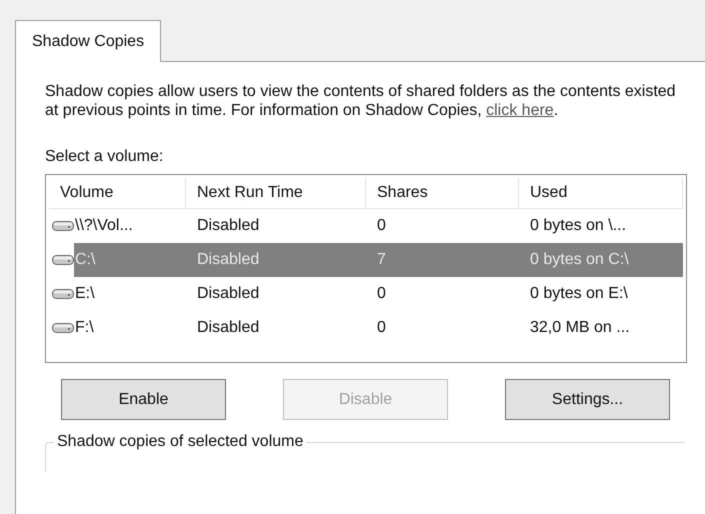 The height and width of the screenshot is (514, 705). What do you see at coordinates (130, 260) in the screenshot?
I see `table-cell: C:\` at bounding box center [130, 260].